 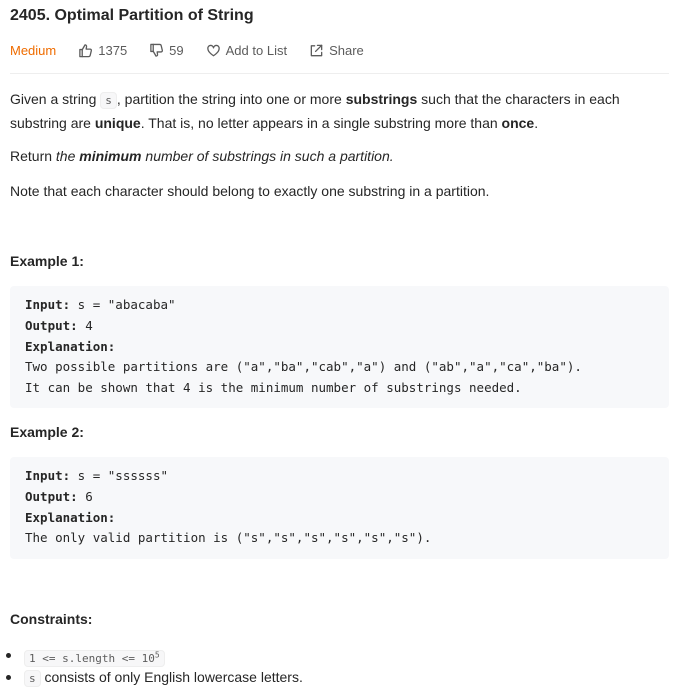 I want to click on inline-code: 1 <= s.length <= 105, so click(x=94, y=658).